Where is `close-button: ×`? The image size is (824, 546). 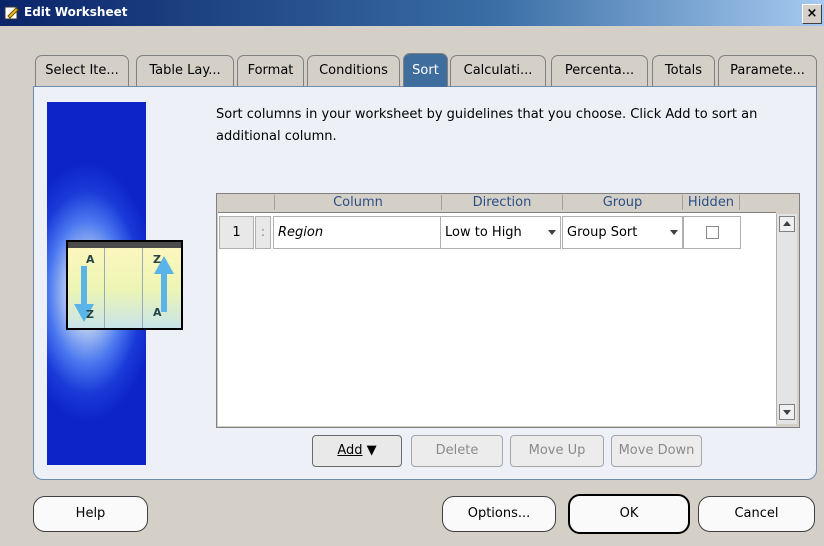
close-button: × is located at coordinates (812, 14).